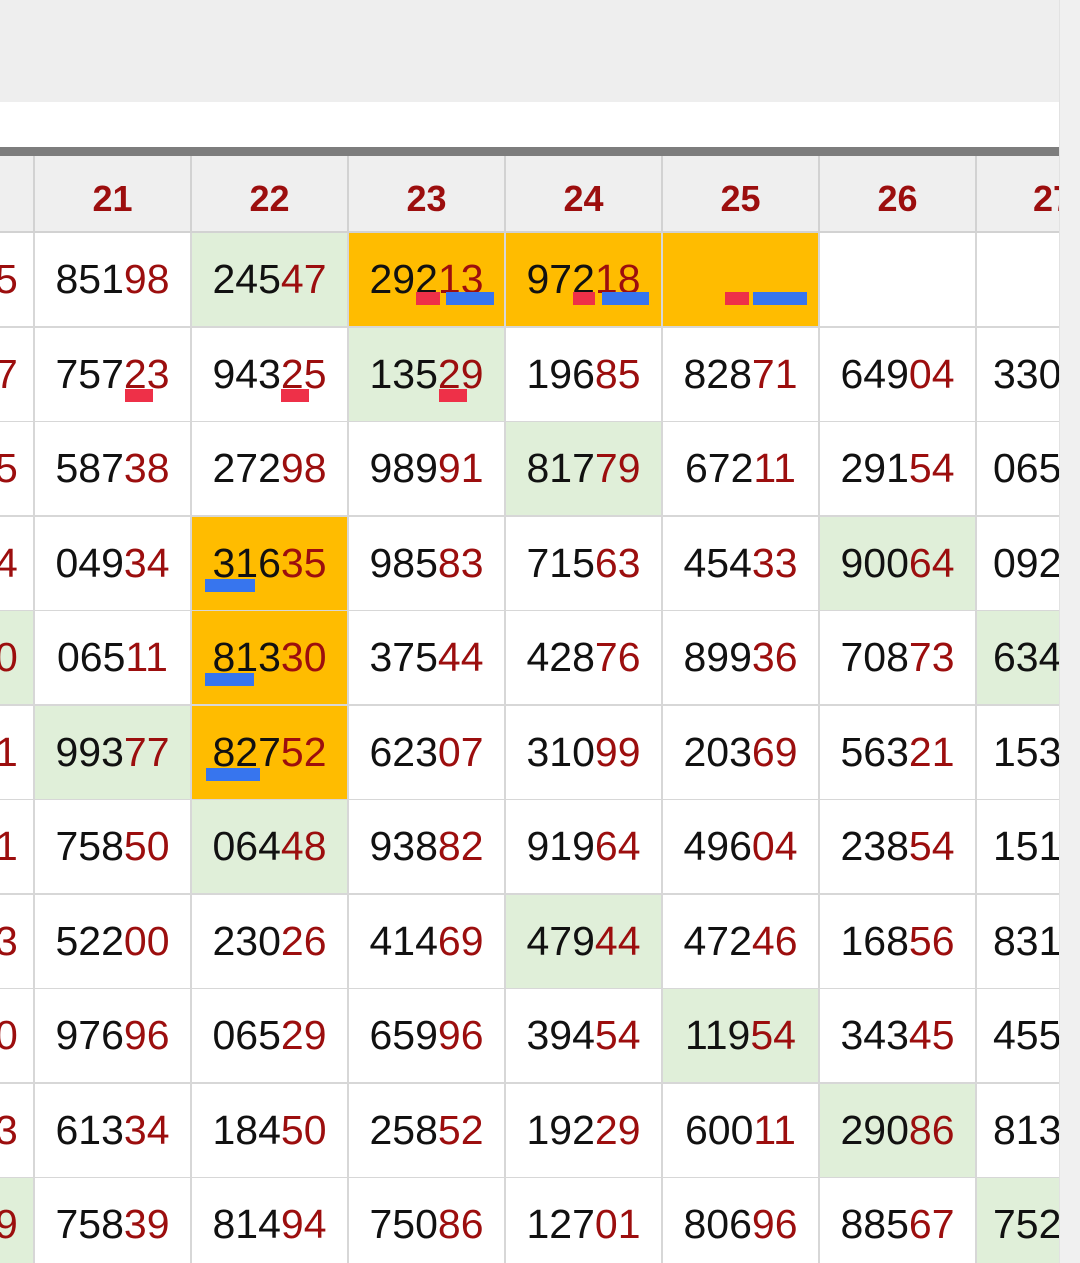 The height and width of the screenshot is (1263, 1080). Describe the element at coordinates (774, 373) in the screenshot. I see `cell-digits-red: 71` at that location.